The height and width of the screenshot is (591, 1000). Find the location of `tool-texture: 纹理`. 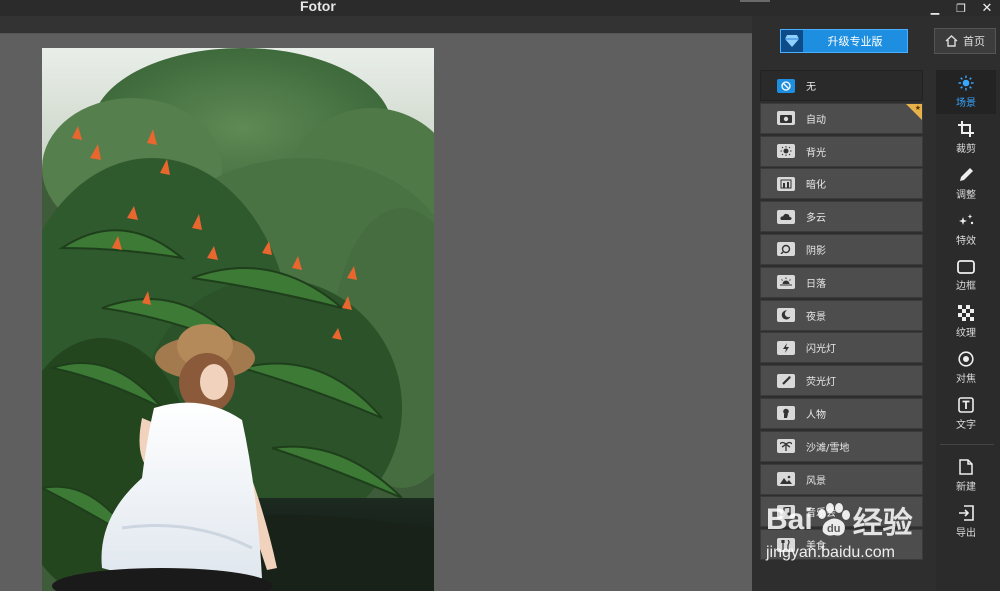

tool-texture: 纹理 is located at coordinates (966, 322).